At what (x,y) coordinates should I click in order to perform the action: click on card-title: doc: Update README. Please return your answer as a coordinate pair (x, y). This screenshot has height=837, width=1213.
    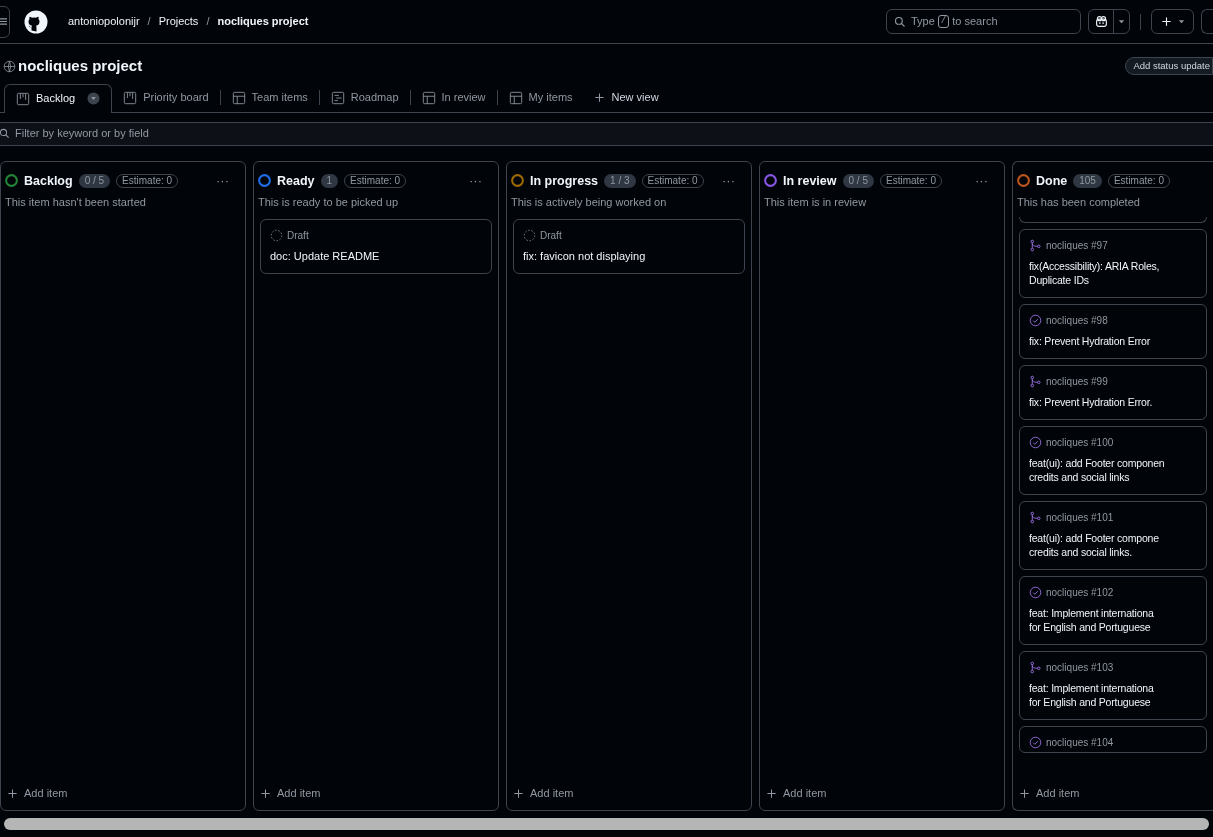
    Looking at the image, I should click on (376, 255).